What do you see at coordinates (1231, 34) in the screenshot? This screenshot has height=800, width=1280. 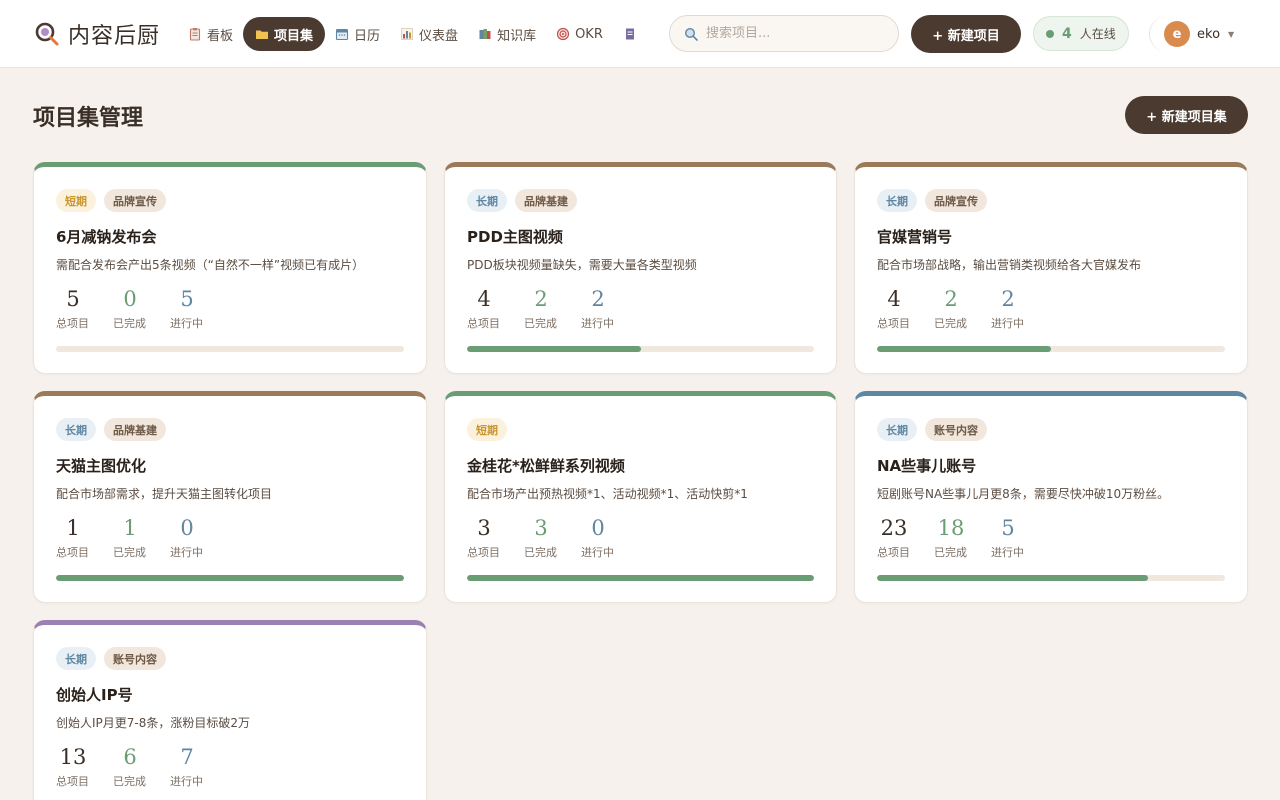 I see `chevron-down-icon: ▼` at bounding box center [1231, 34].